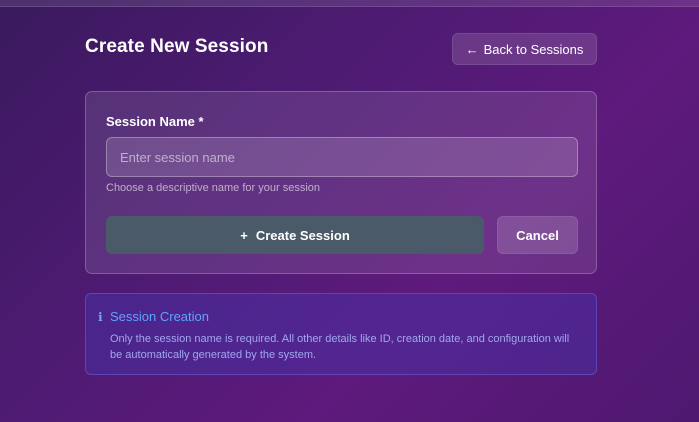 This screenshot has width=699, height=422. Describe the element at coordinates (302, 235) in the screenshot. I see `create-session-label: Create Session` at that location.